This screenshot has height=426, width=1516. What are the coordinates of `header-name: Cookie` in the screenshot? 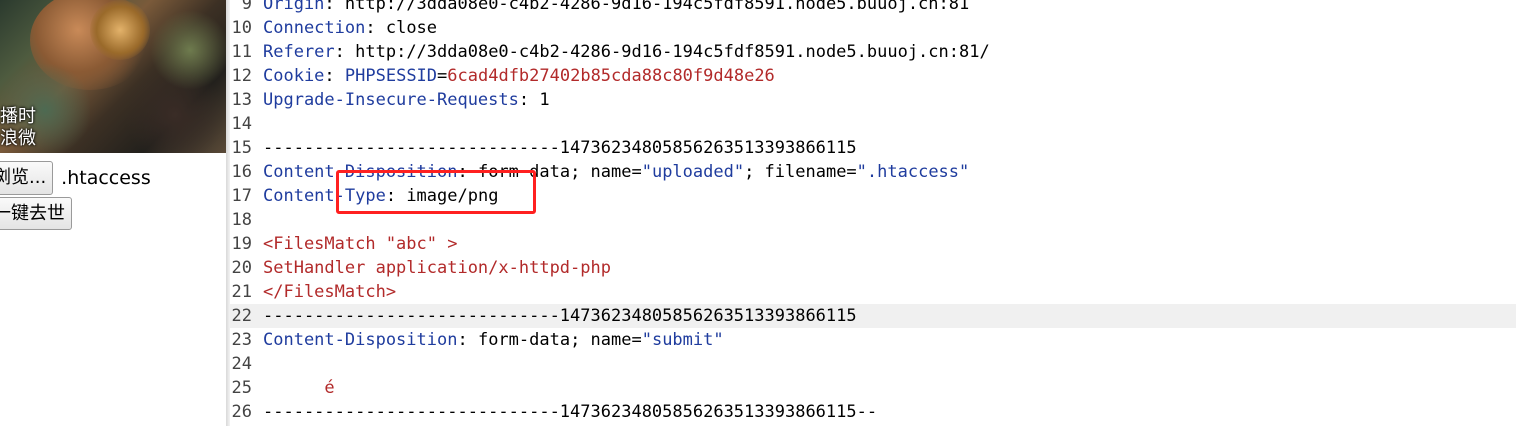 It's located at (294, 76).